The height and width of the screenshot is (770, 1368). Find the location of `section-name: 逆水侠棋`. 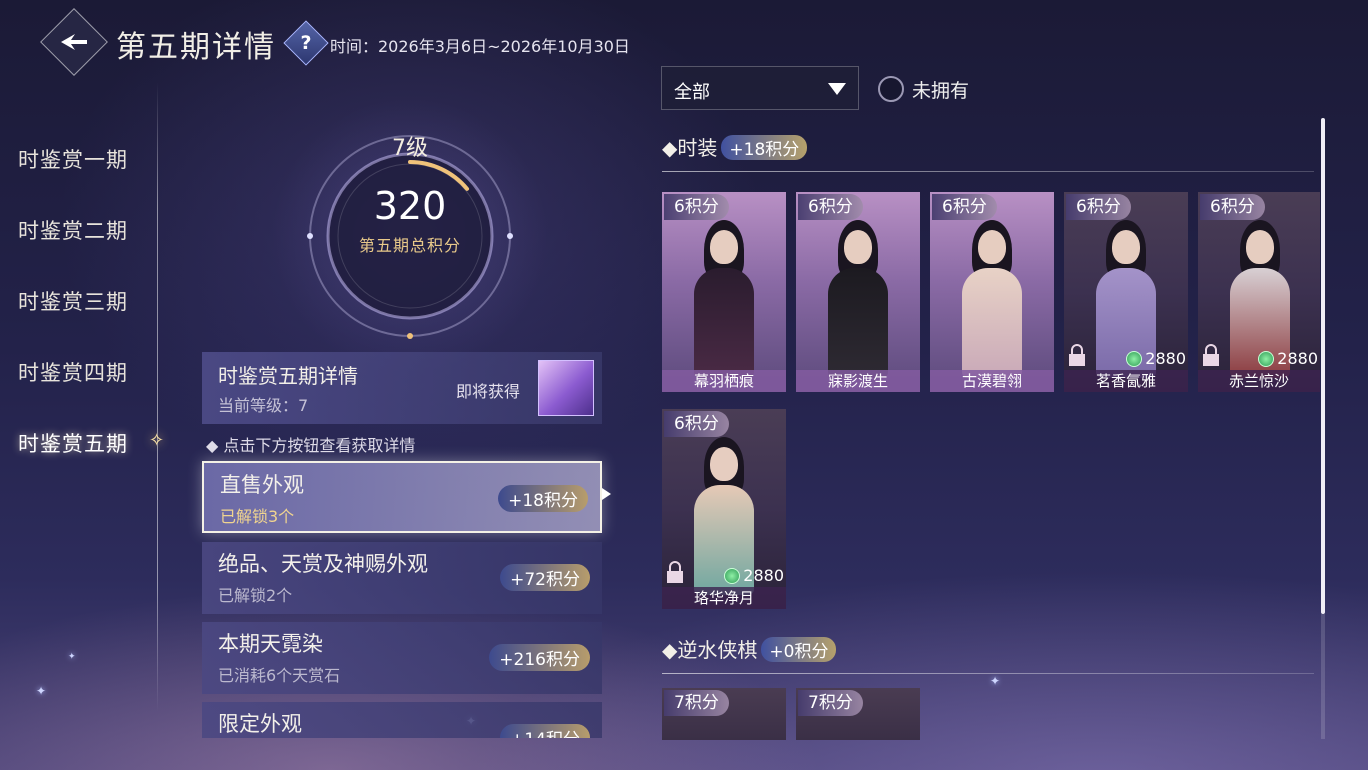

section-name: 逆水侠棋 is located at coordinates (717, 650).